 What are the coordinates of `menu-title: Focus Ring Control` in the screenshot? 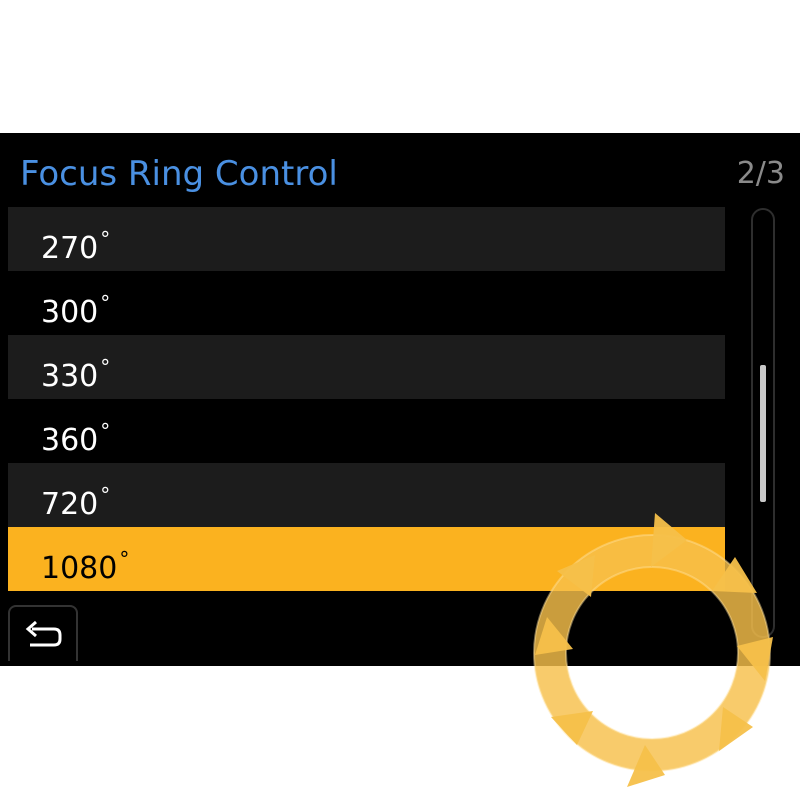 It's located at (179, 174).